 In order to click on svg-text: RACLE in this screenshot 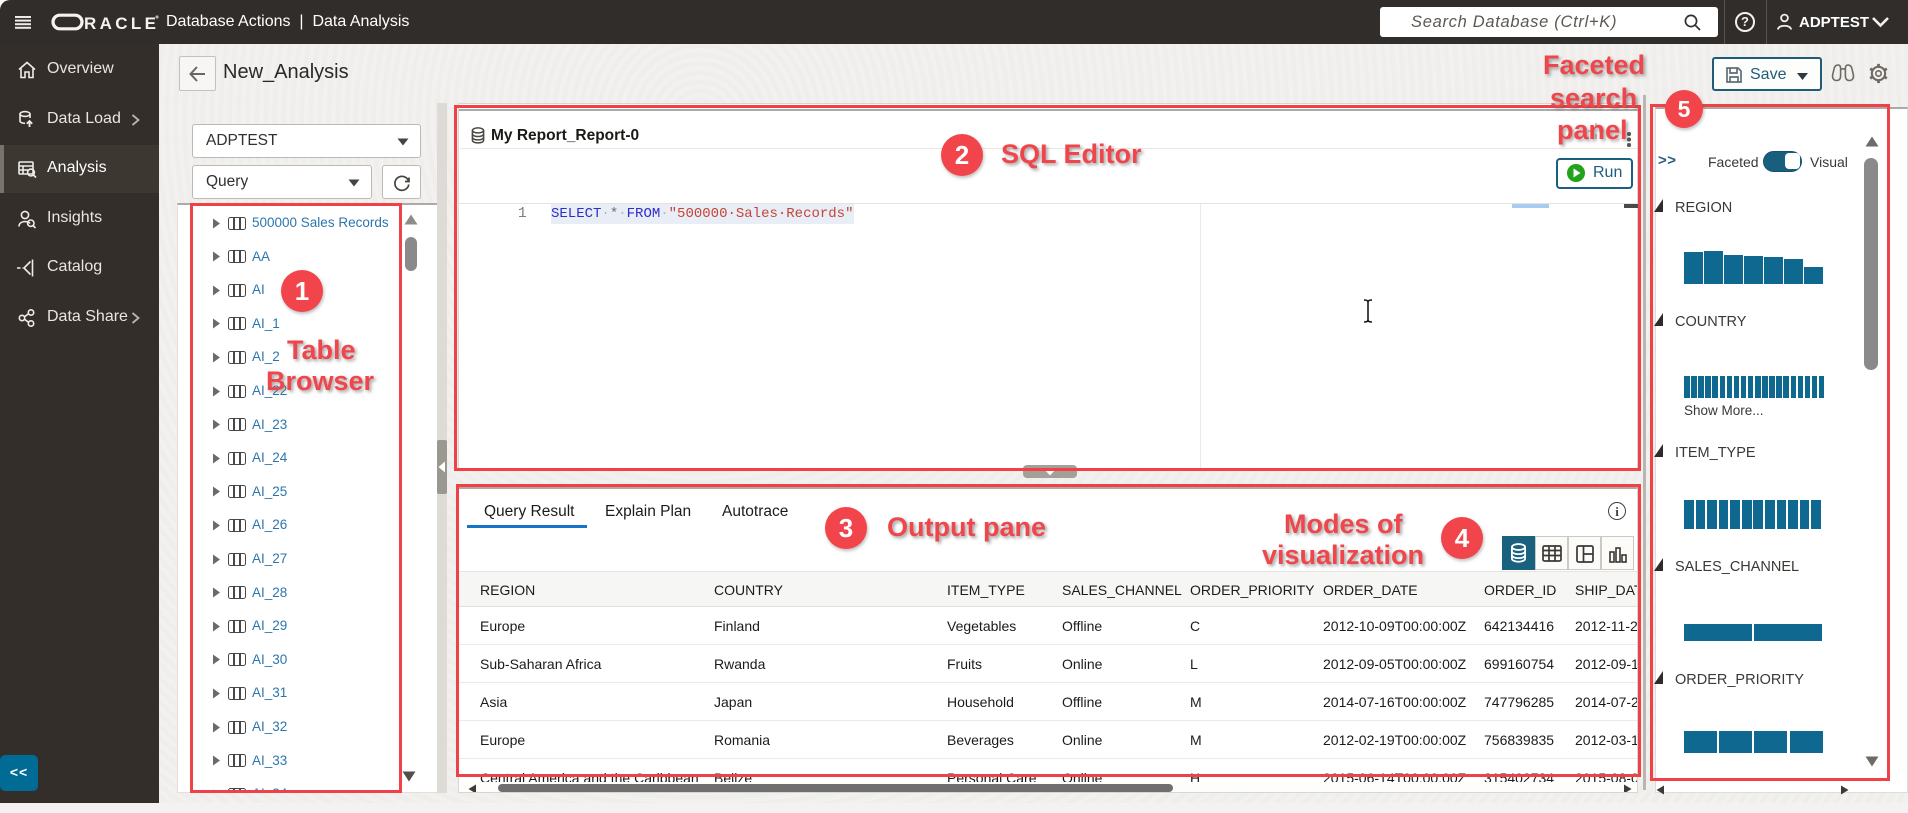, I will do `click(120, 22)`.